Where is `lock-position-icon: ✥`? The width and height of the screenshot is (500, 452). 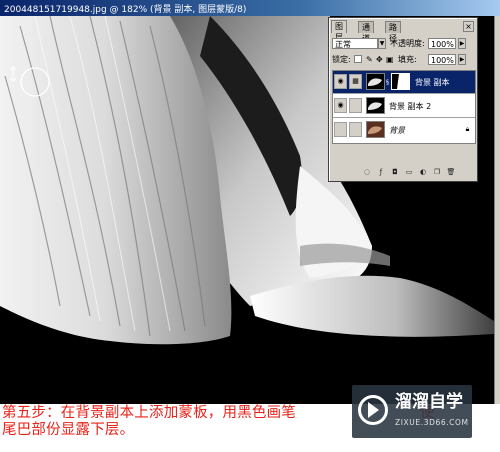 lock-position-icon: ✥ is located at coordinates (379, 59).